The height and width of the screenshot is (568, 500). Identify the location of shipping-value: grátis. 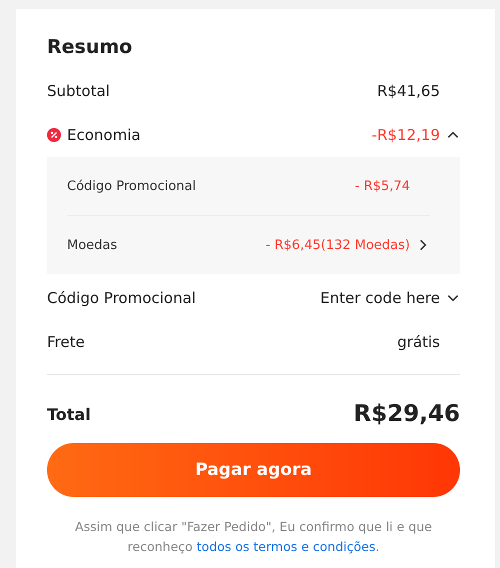
(418, 342).